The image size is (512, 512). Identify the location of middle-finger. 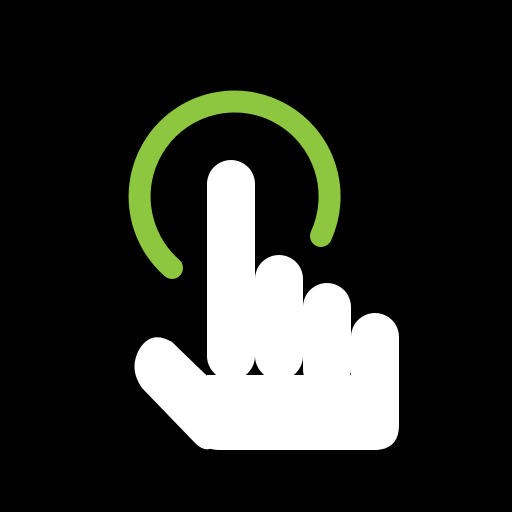
(279, 317).